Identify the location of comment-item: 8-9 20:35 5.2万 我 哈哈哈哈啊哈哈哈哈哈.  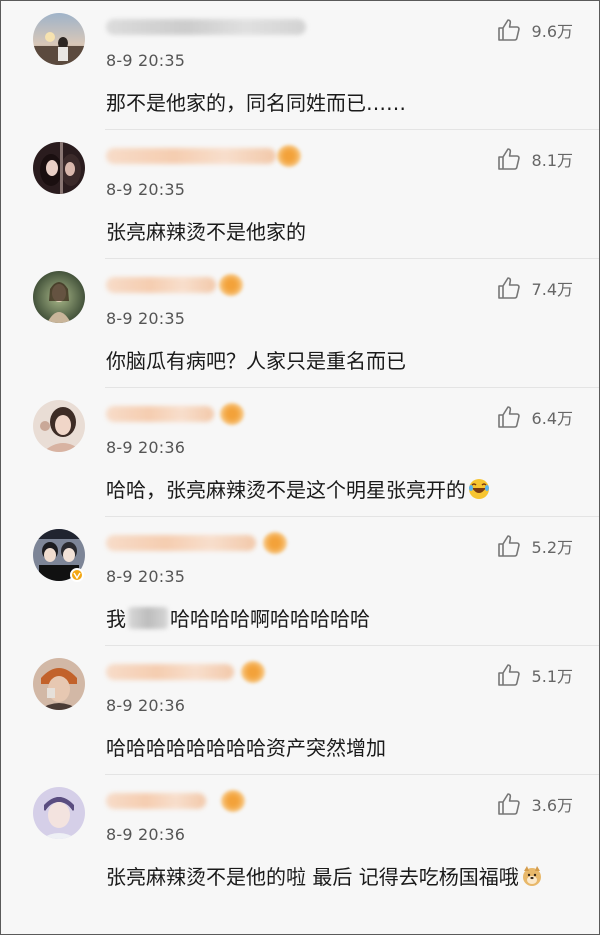
(300, 581).